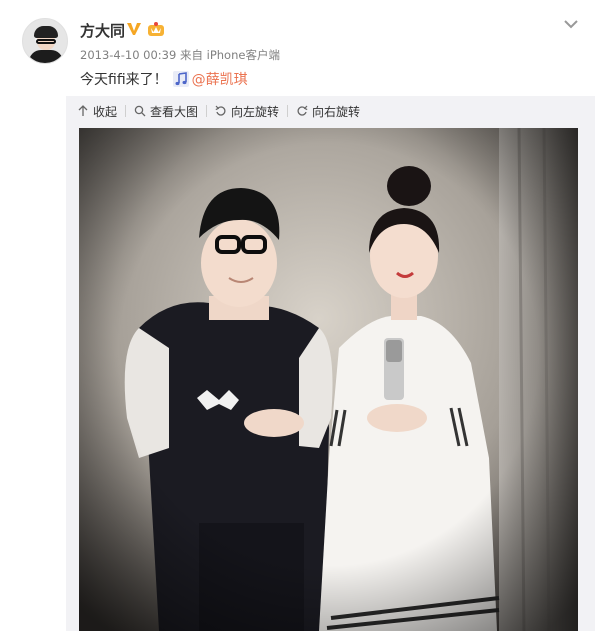 The height and width of the screenshot is (631, 595). What do you see at coordinates (571, 24) in the screenshot?
I see `chevron-down-icon` at bounding box center [571, 24].